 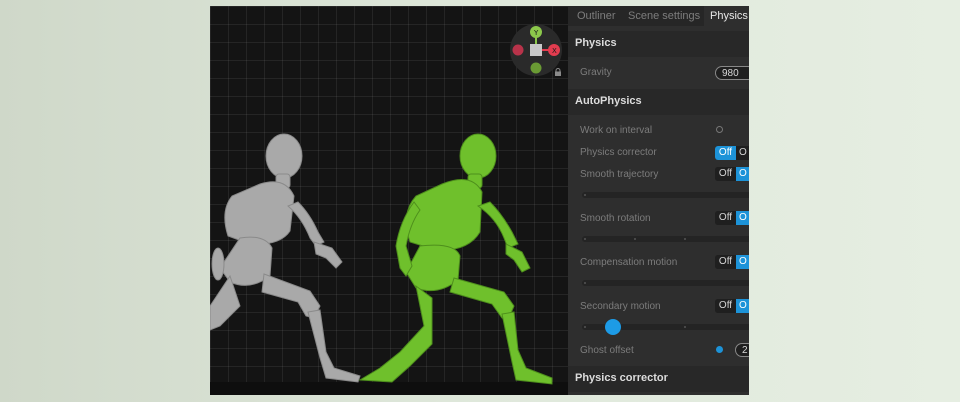 What do you see at coordinates (732, 73) in the screenshot?
I see `gravity-field: 980` at bounding box center [732, 73].